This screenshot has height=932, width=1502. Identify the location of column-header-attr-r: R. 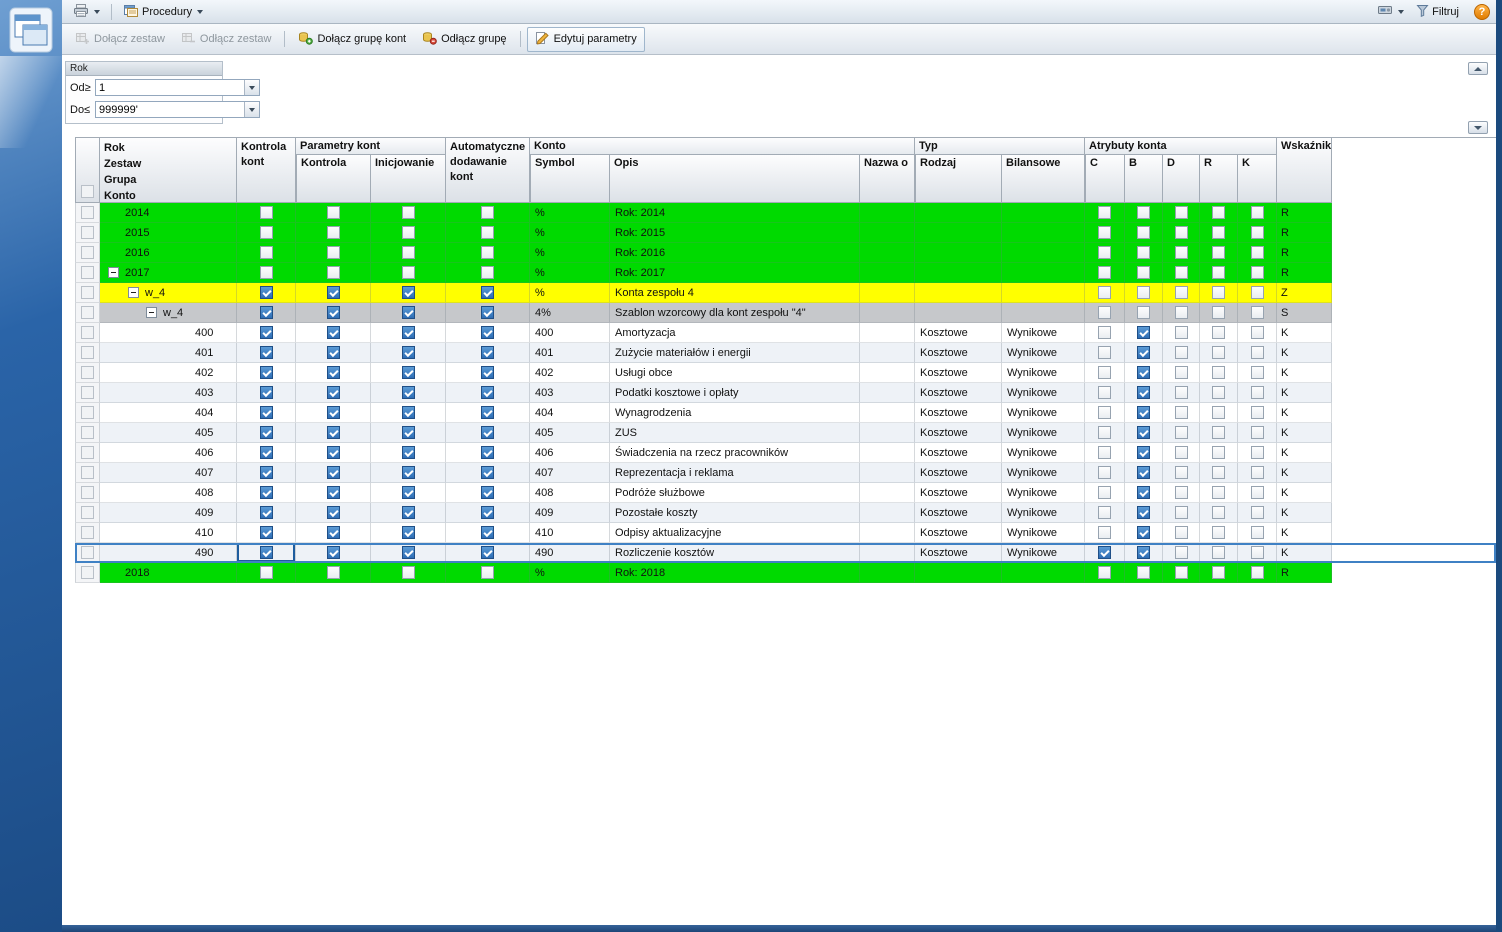
(1219, 179).